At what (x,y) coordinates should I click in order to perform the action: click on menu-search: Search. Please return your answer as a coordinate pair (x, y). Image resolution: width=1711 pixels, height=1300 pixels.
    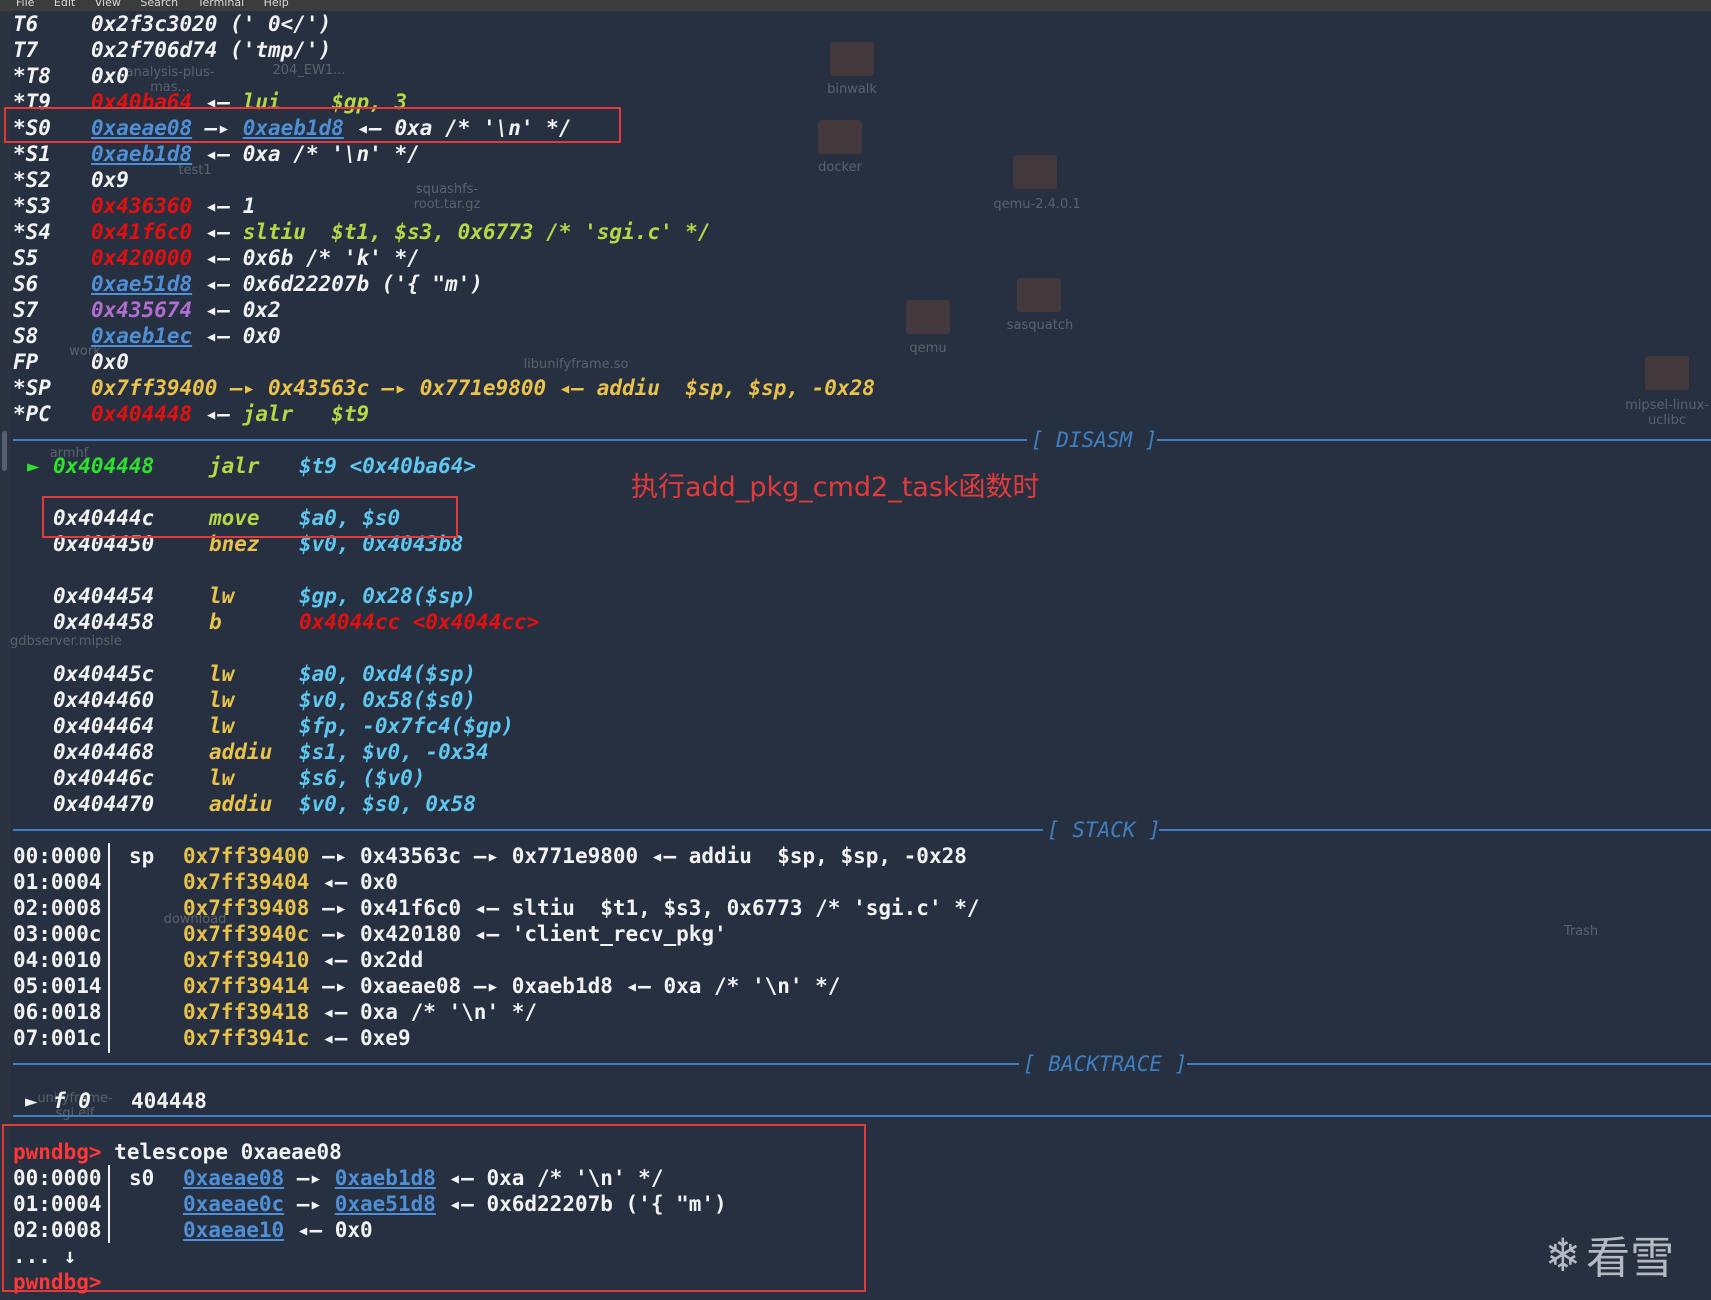
    Looking at the image, I should click on (159, 4).